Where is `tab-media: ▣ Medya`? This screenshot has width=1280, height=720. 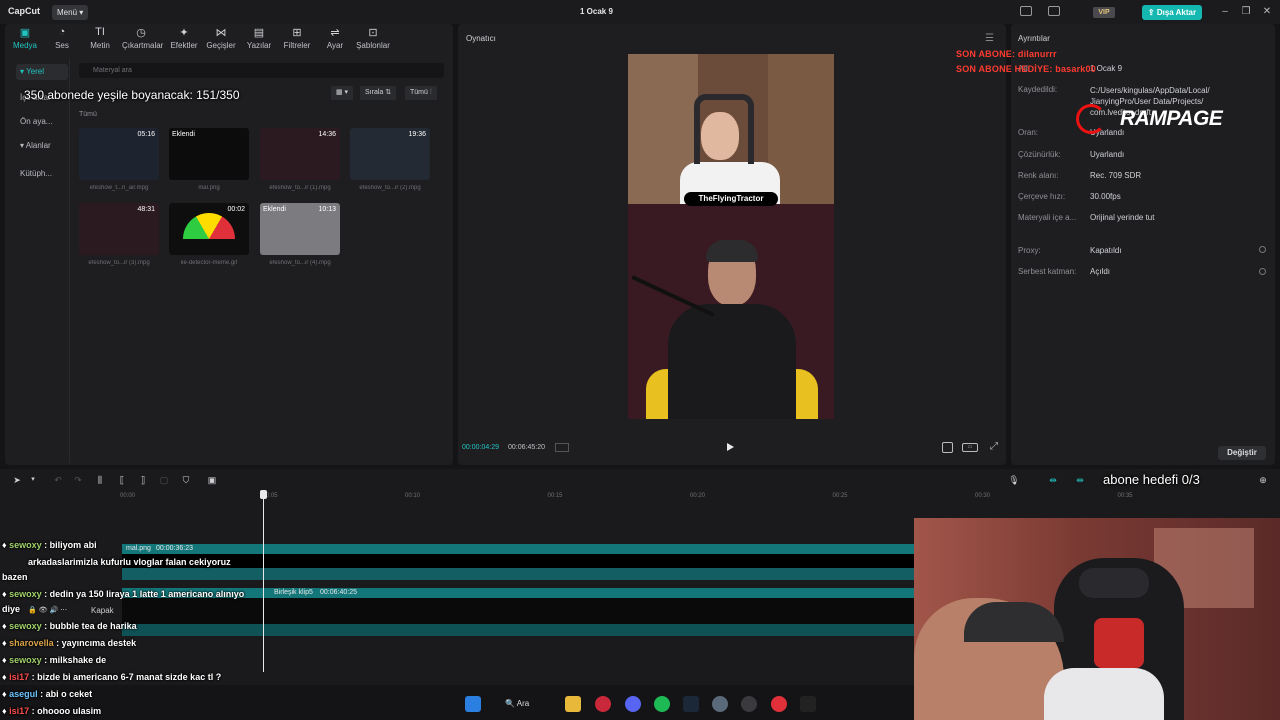
tab-media: ▣ Medya is located at coordinates (25, 38).